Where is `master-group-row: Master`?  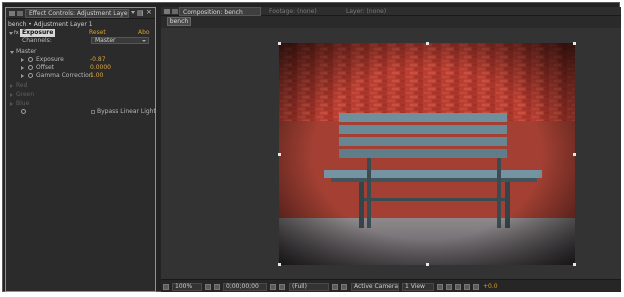 master-group-row: Master is located at coordinates (80, 52).